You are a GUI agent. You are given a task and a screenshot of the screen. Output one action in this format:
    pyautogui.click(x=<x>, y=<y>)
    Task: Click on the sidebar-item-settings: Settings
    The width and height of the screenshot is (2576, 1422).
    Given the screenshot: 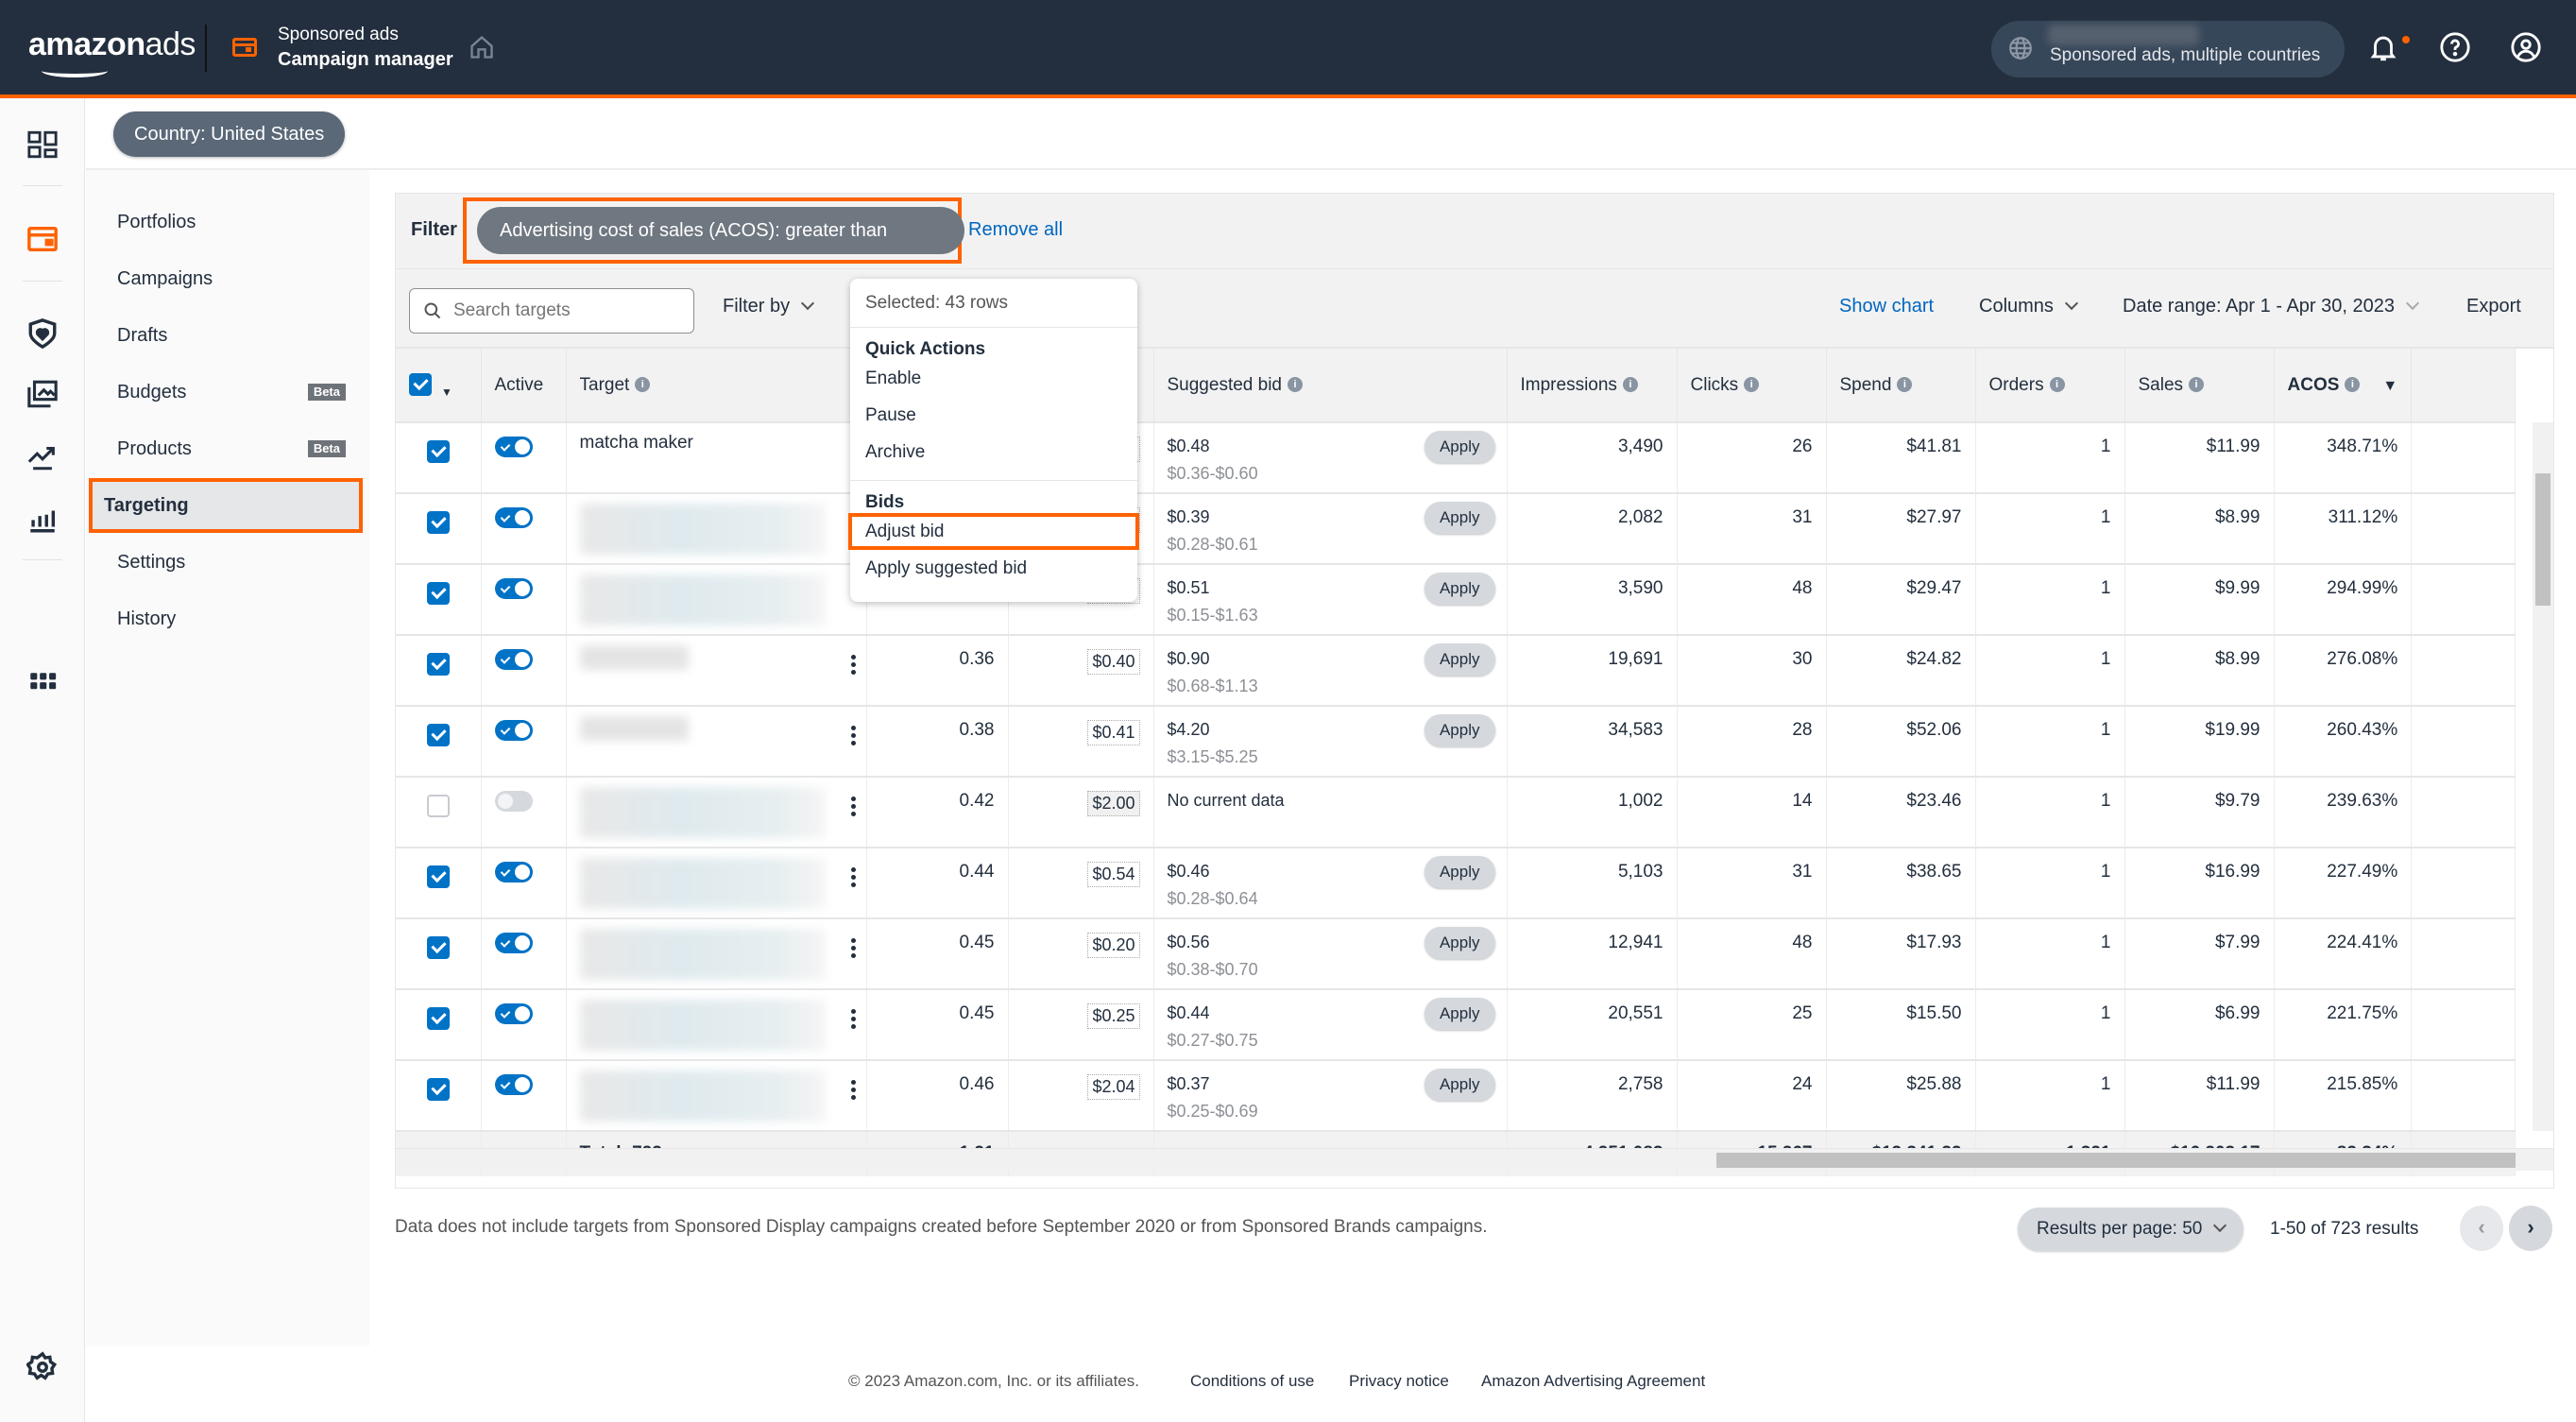 What is the action you would take?
    pyautogui.click(x=230, y=562)
    